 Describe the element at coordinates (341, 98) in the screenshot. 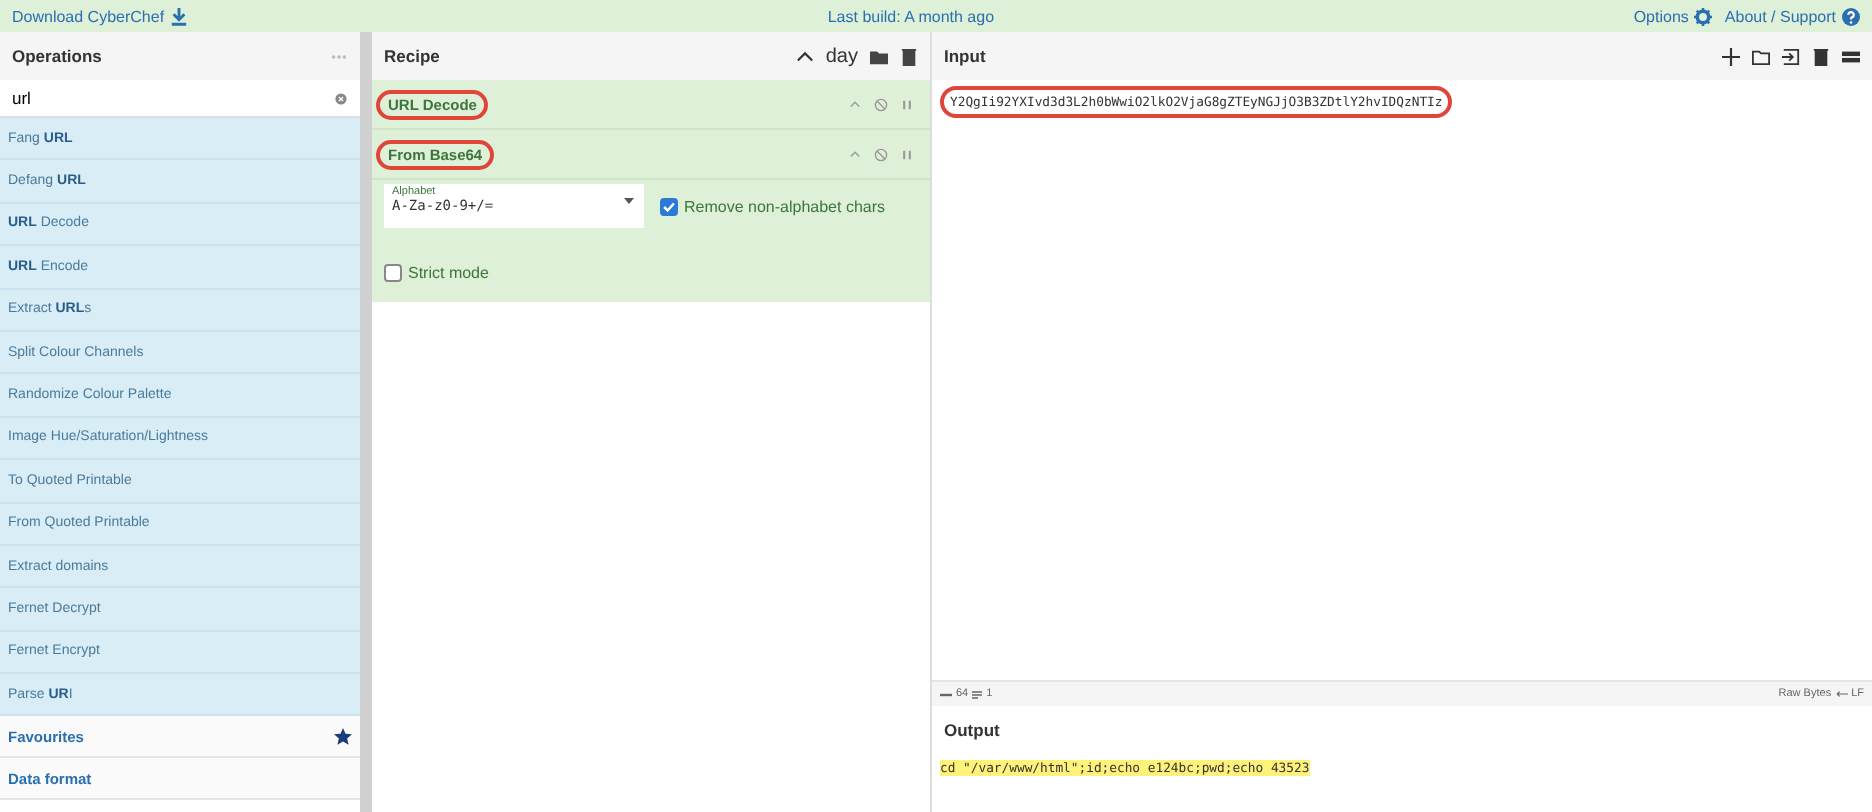

I see `clear-icon` at that location.